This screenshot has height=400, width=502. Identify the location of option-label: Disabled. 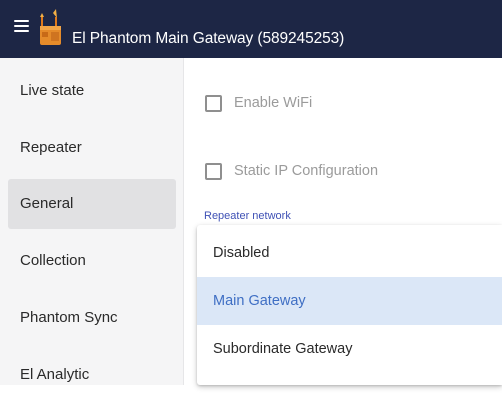
(241, 253).